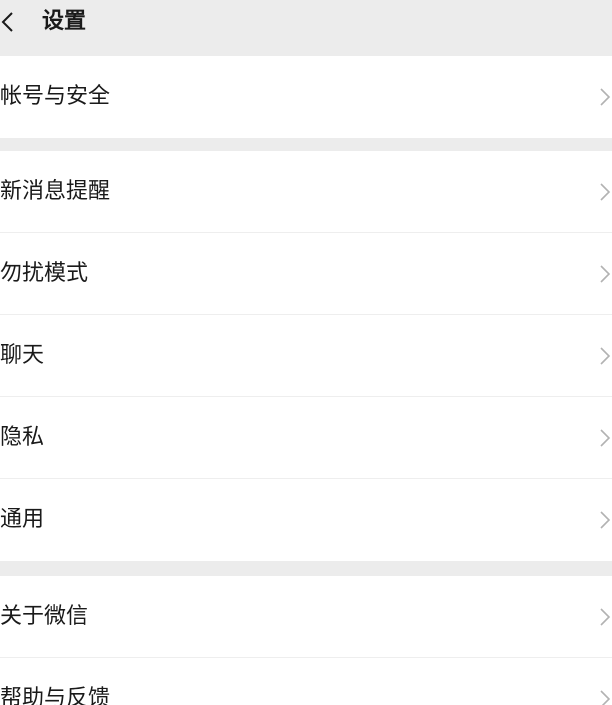 This screenshot has height=705, width=612. Describe the element at coordinates (64, 21) in the screenshot. I see `page-title: 设置` at that location.